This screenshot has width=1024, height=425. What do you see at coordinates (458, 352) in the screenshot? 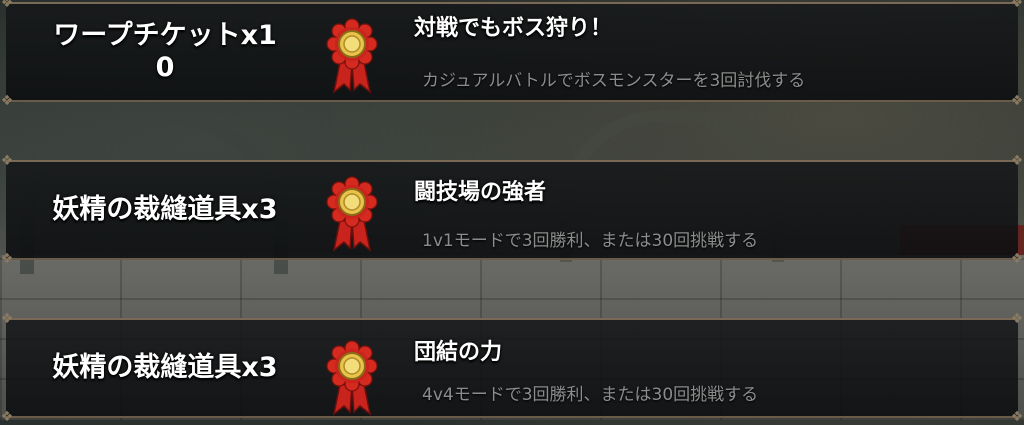
I see `mission-title: 団結の力` at bounding box center [458, 352].